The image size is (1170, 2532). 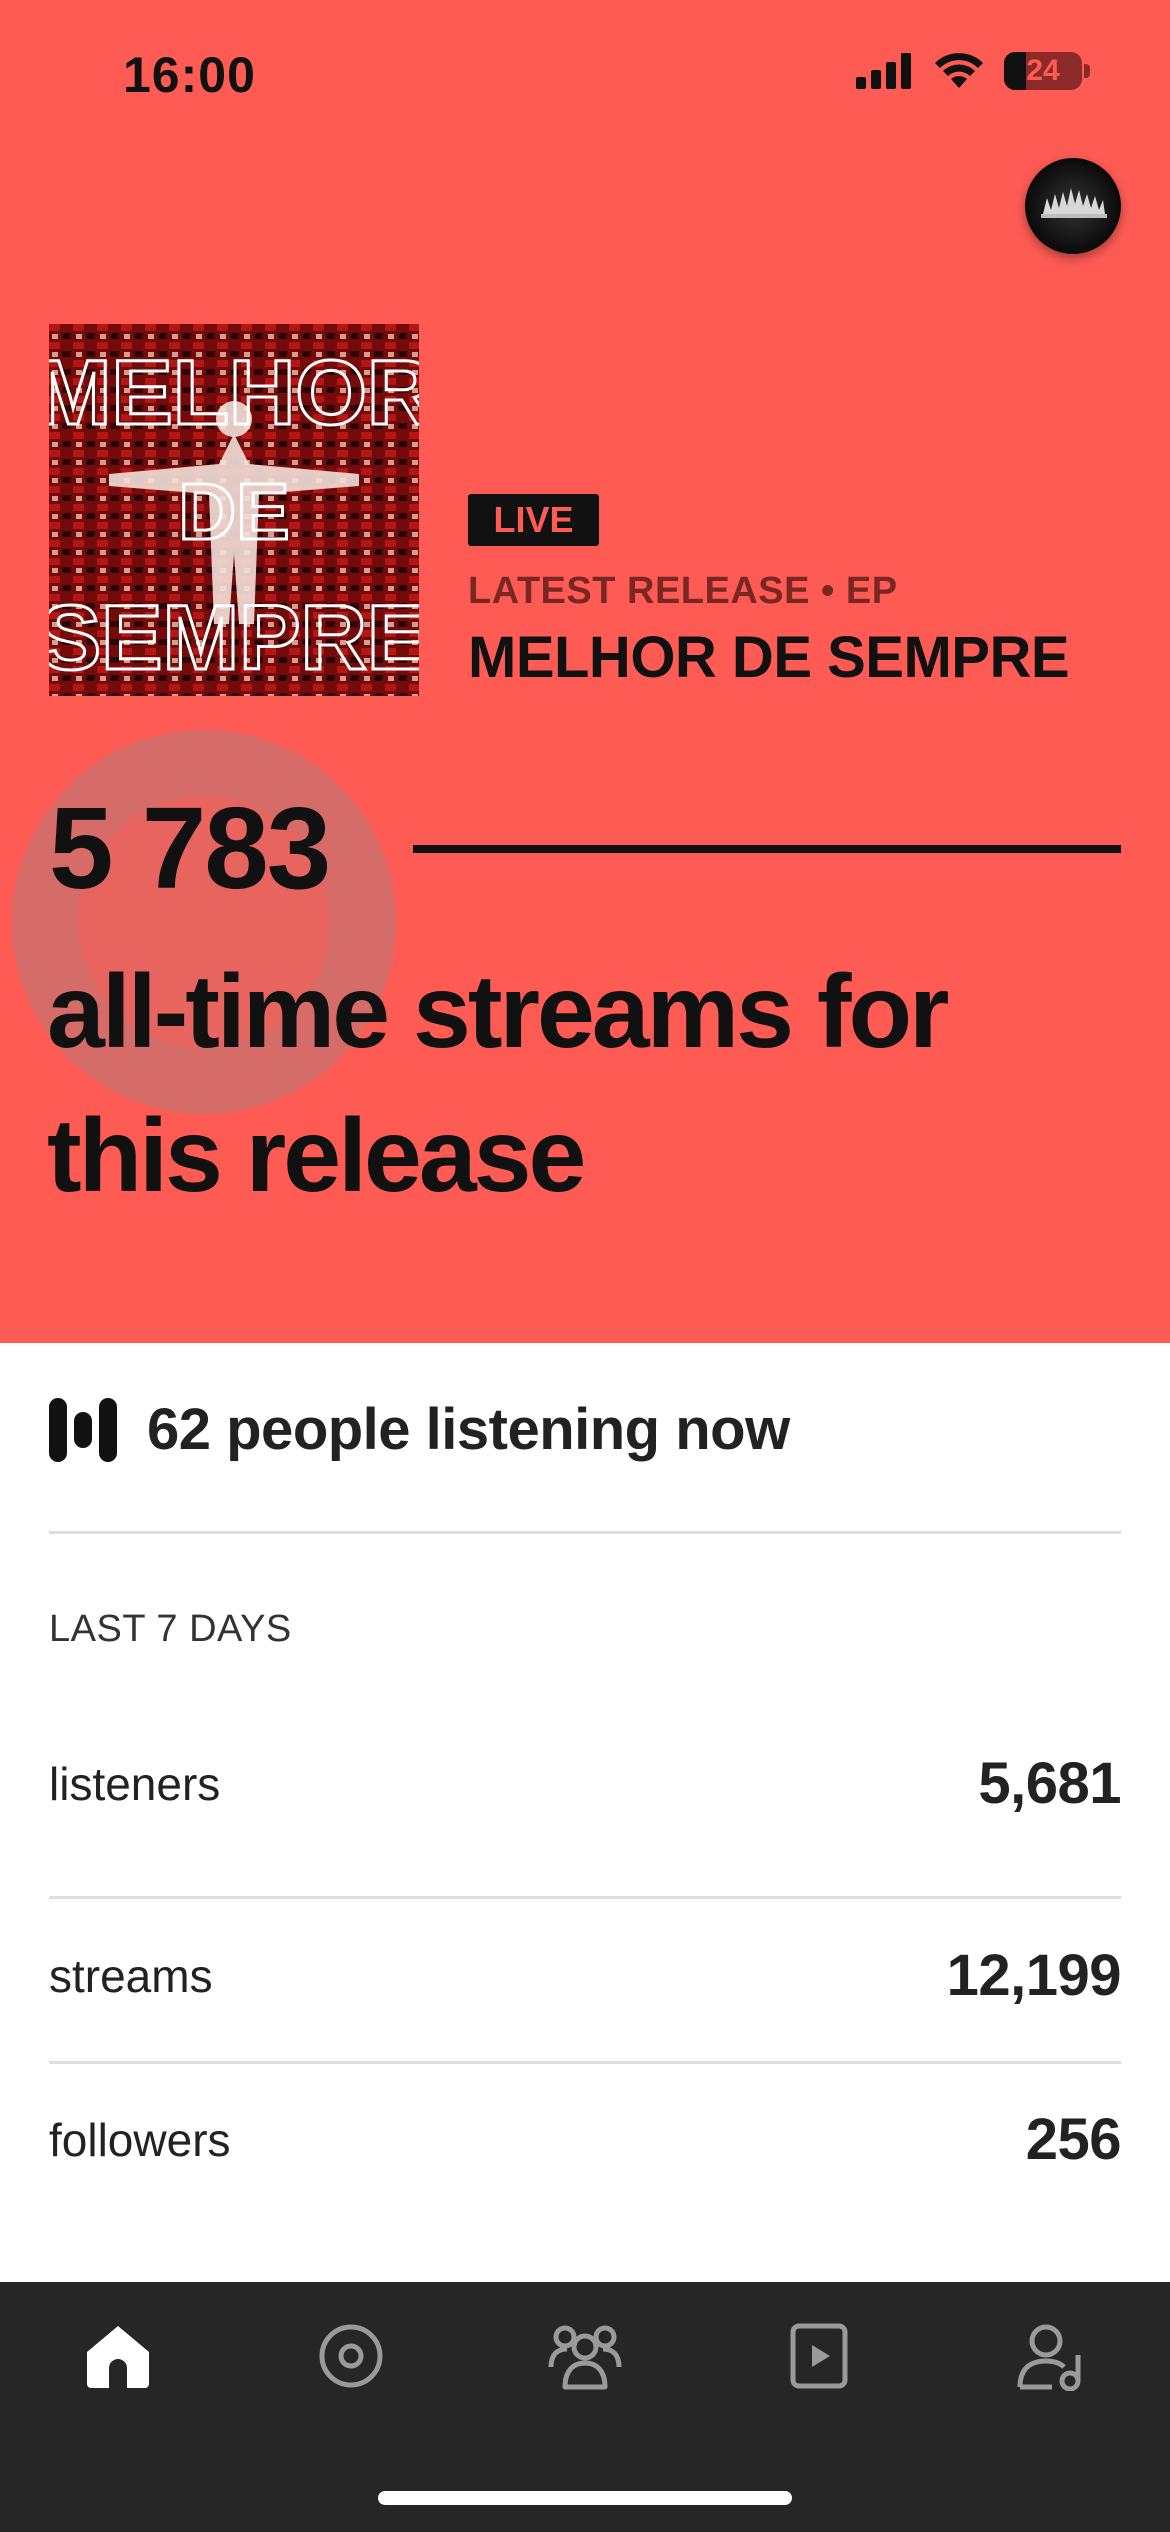 I want to click on live-listeners-icon, so click(x=83, y=1429).